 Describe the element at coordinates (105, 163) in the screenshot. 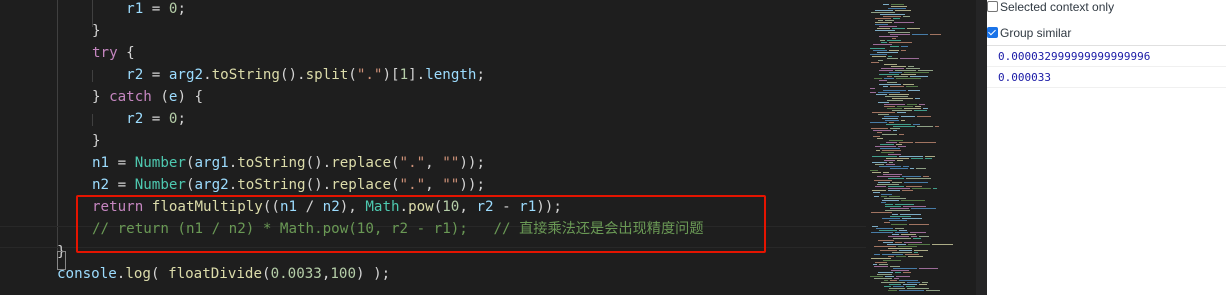

I see `code-token: n1` at that location.